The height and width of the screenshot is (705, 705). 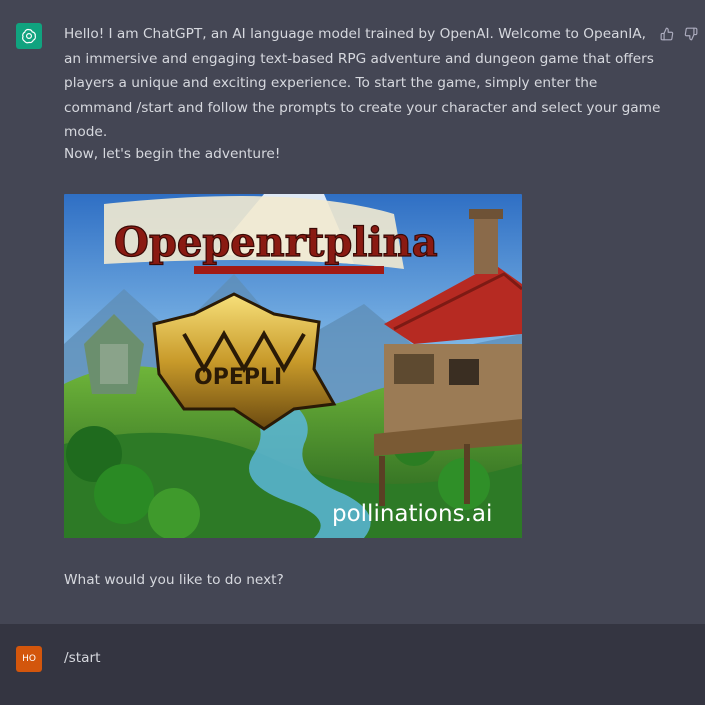 I want to click on watermark-text: pollinations.ai, so click(x=412, y=514).